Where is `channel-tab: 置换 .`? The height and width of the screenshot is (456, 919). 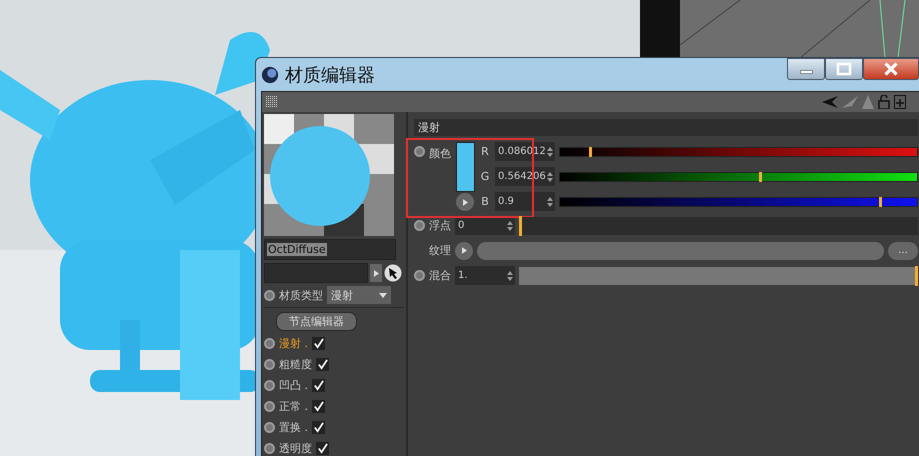
channel-tab: 置换 . is located at coordinates (293, 427).